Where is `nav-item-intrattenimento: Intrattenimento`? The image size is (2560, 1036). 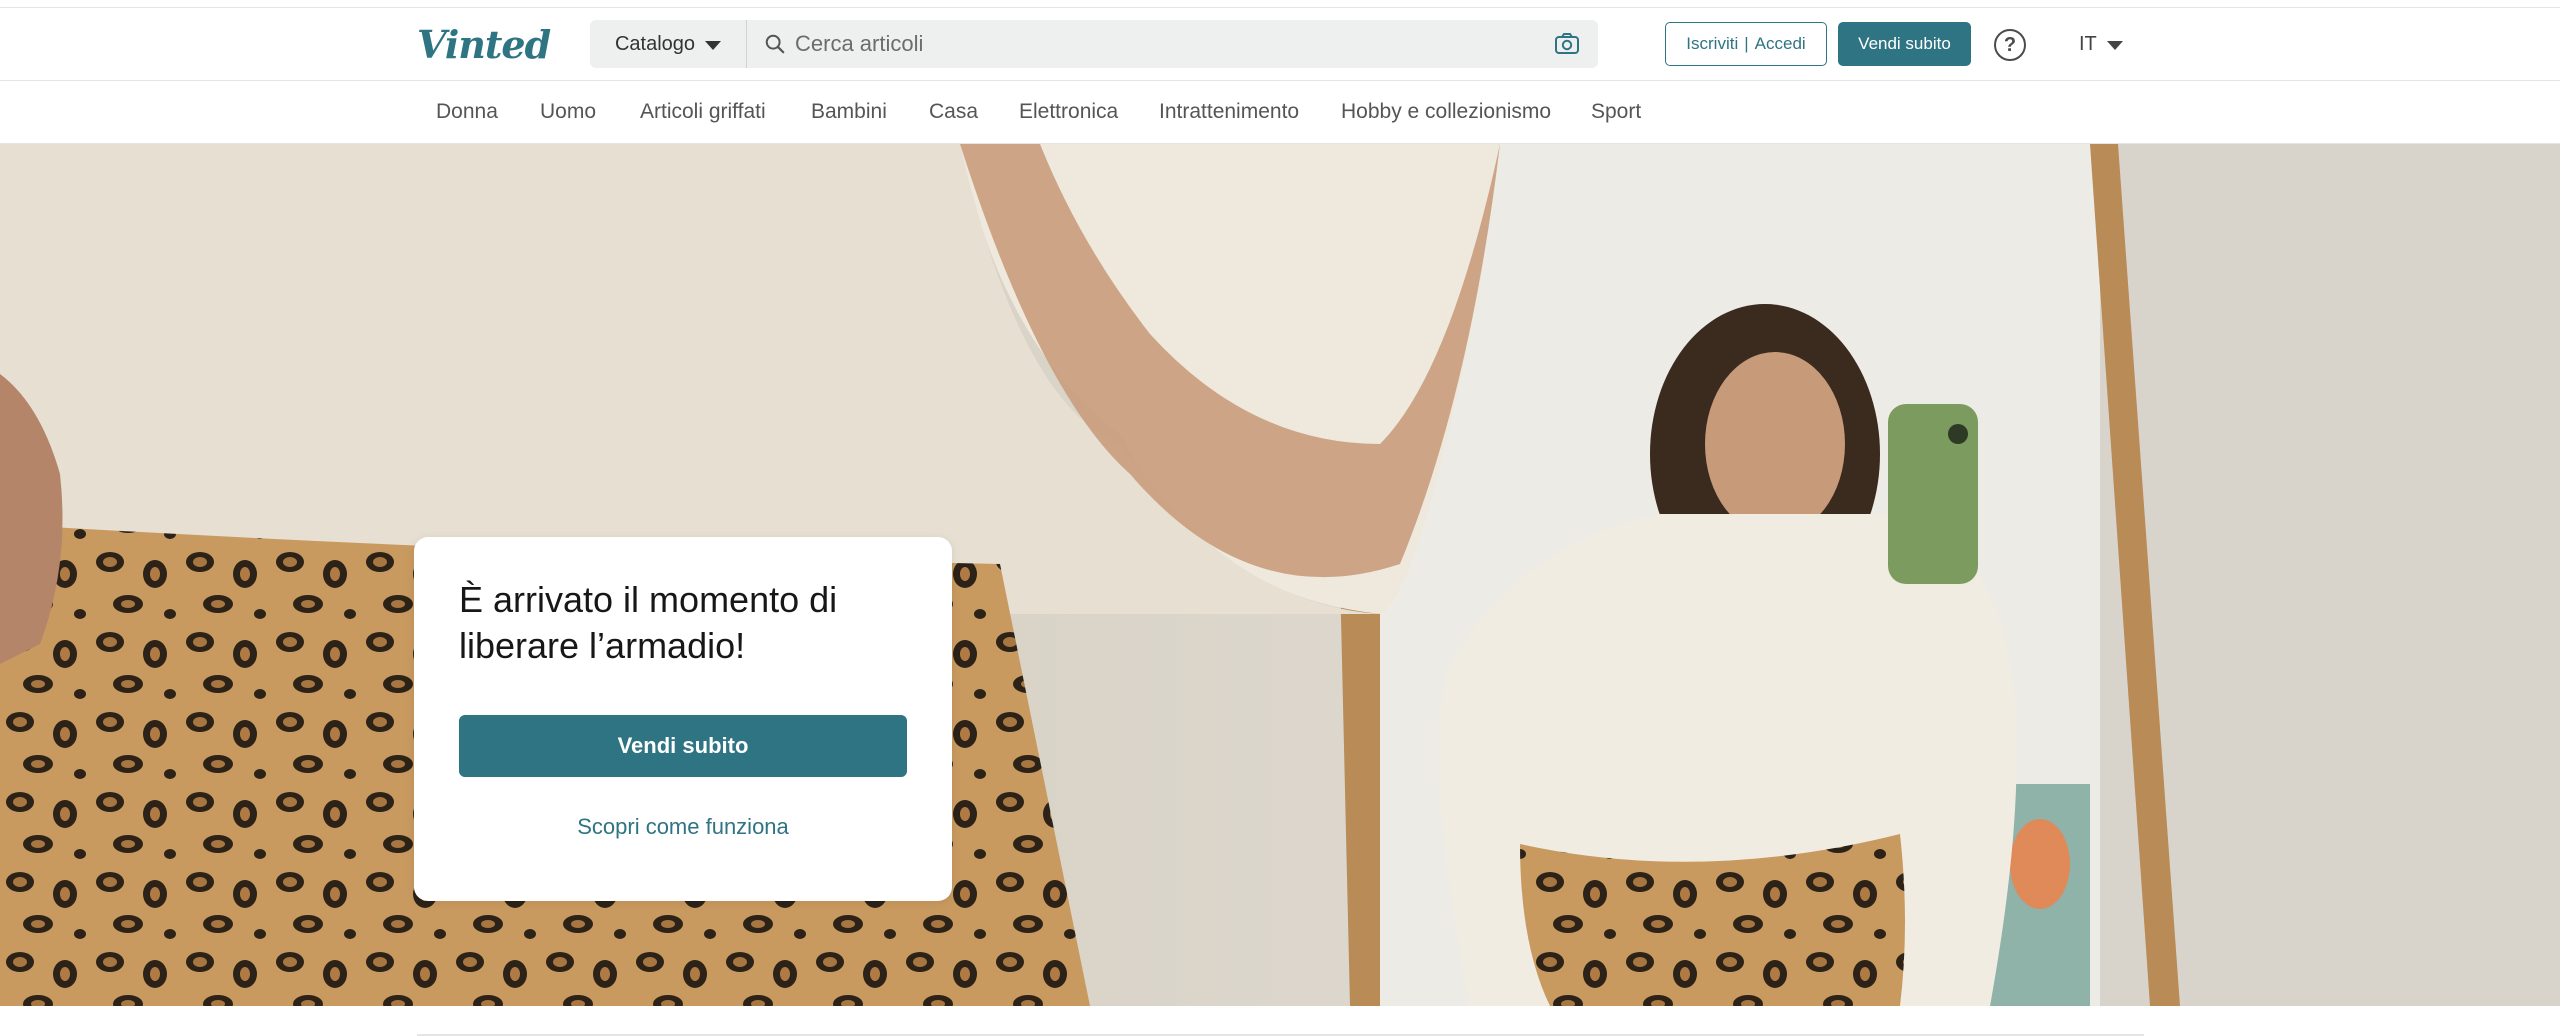
nav-item-intrattenimento: Intrattenimento is located at coordinates (1229, 112).